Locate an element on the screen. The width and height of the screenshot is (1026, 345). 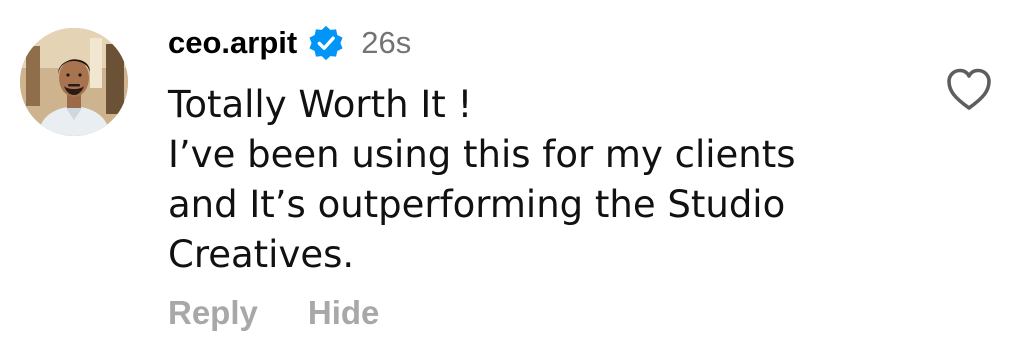
reply-button: Reply is located at coordinates (213, 313).